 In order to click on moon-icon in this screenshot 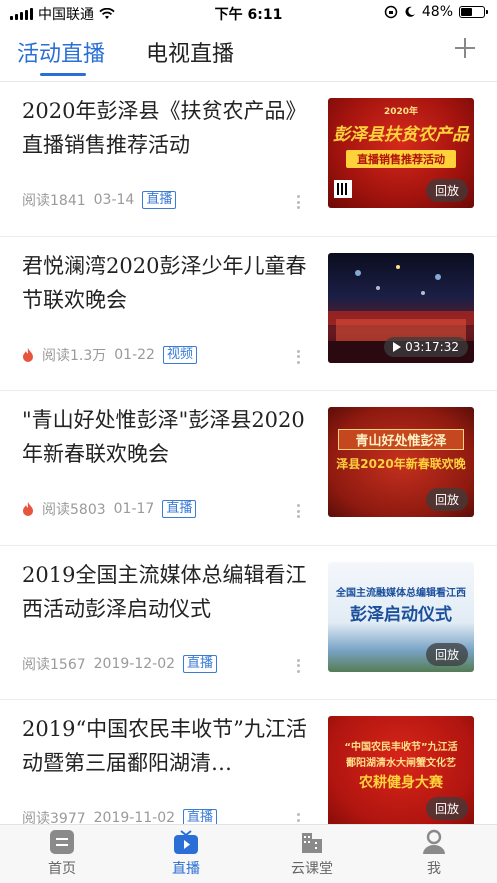, I will do `click(410, 11)`.